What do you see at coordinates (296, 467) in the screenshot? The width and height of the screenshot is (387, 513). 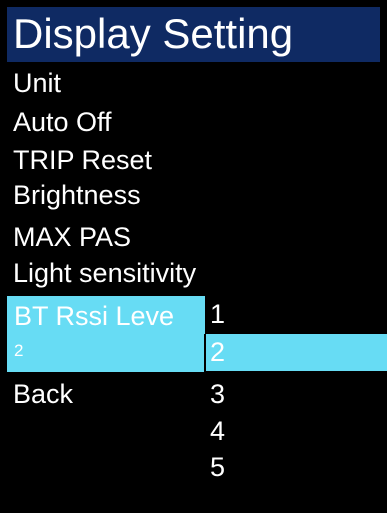 I see `dropdown-option-5: 5` at bounding box center [296, 467].